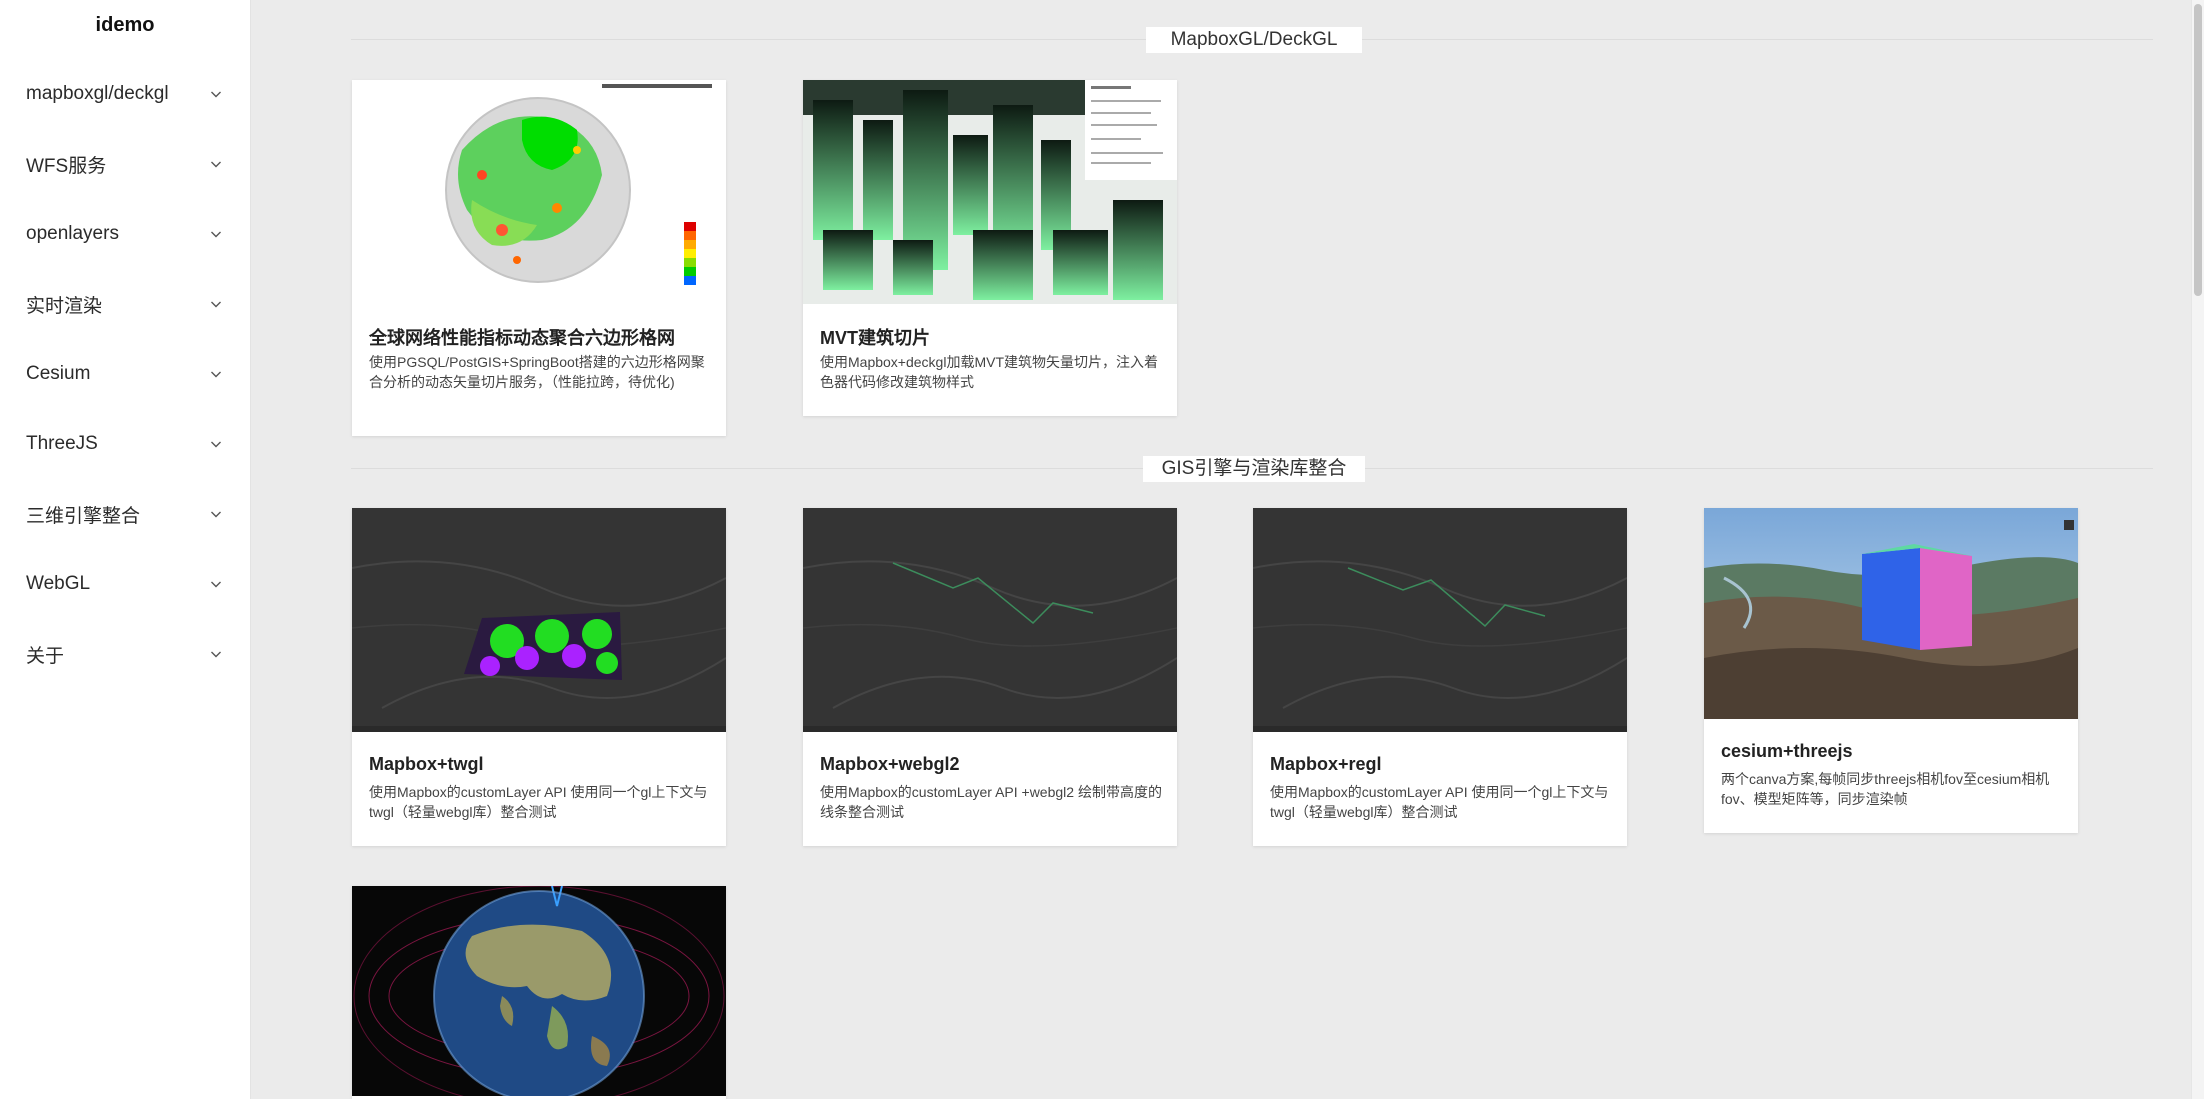 The height and width of the screenshot is (1099, 2204). What do you see at coordinates (990, 620) in the screenshot?
I see `dark-map-webgl2-thumbnail` at bounding box center [990, 620].